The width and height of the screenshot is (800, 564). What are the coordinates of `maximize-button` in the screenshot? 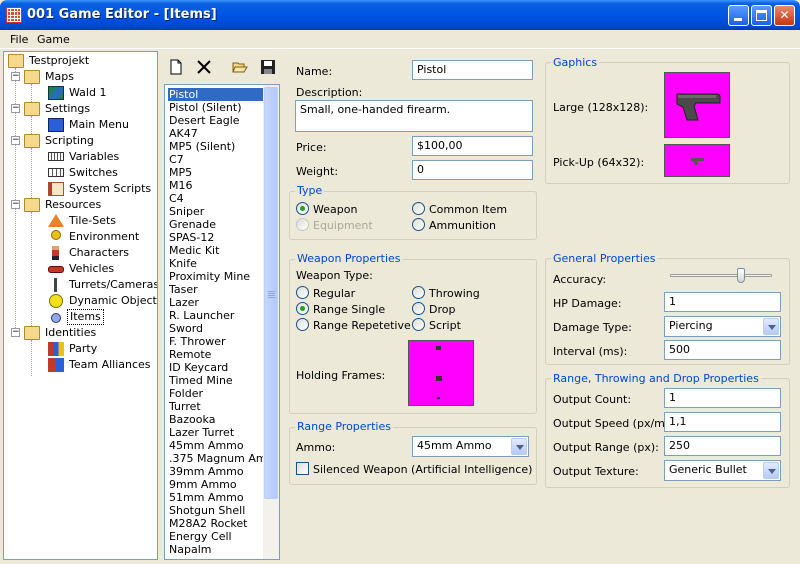 It's located at (761, 15).